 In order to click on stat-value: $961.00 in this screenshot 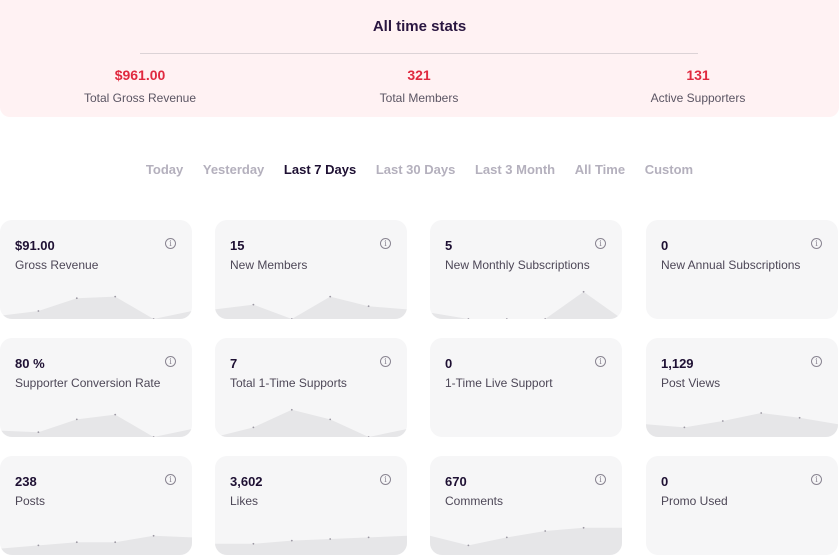, I will do `click(140, 75)`.